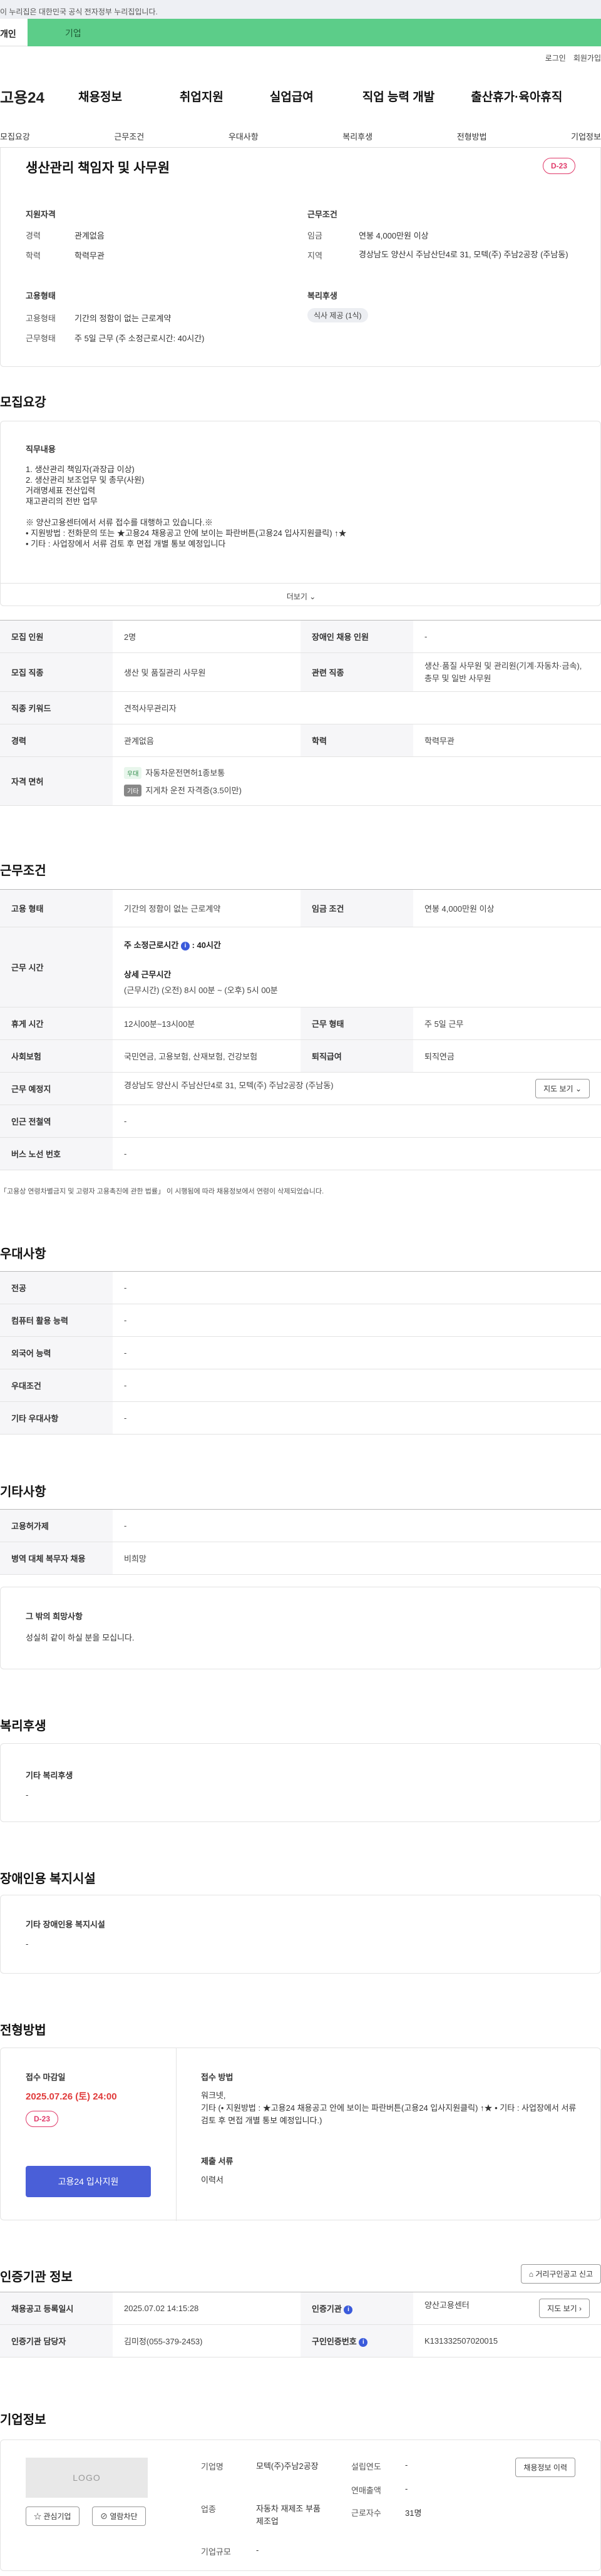 The image size is (601, 2576). I want to click on license-1-tag: 우대, so click(133, 772).